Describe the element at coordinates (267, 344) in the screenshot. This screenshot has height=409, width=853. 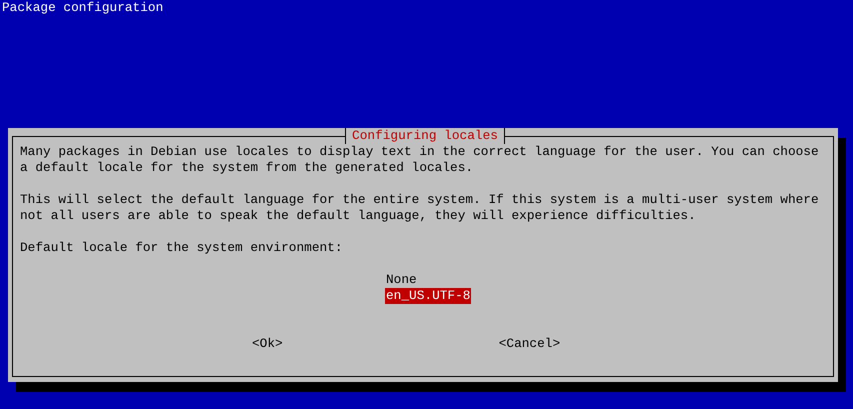
I see `ok-button: <Ok>` at that location.